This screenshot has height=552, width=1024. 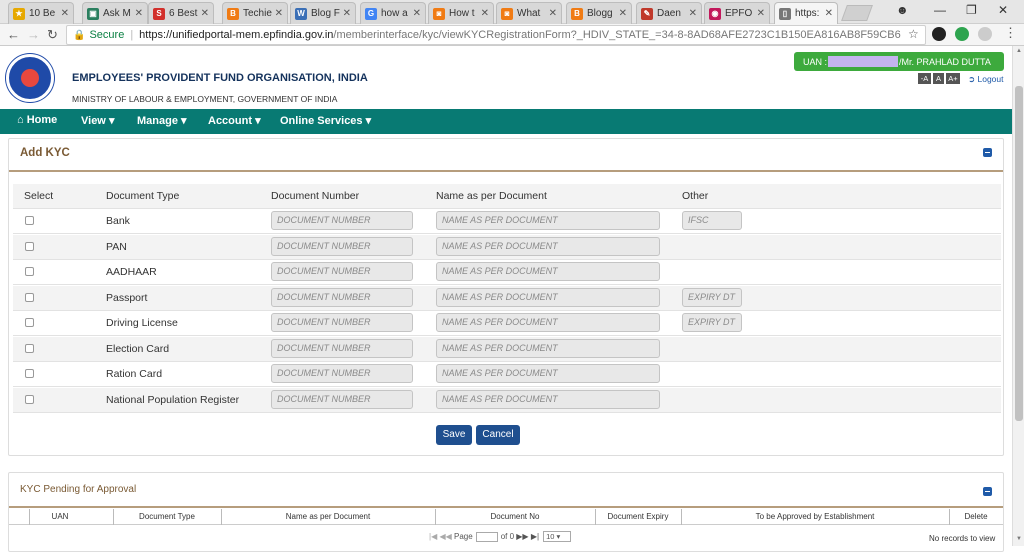 I want to click on back-icon: ←, so click(x=13, y=34).